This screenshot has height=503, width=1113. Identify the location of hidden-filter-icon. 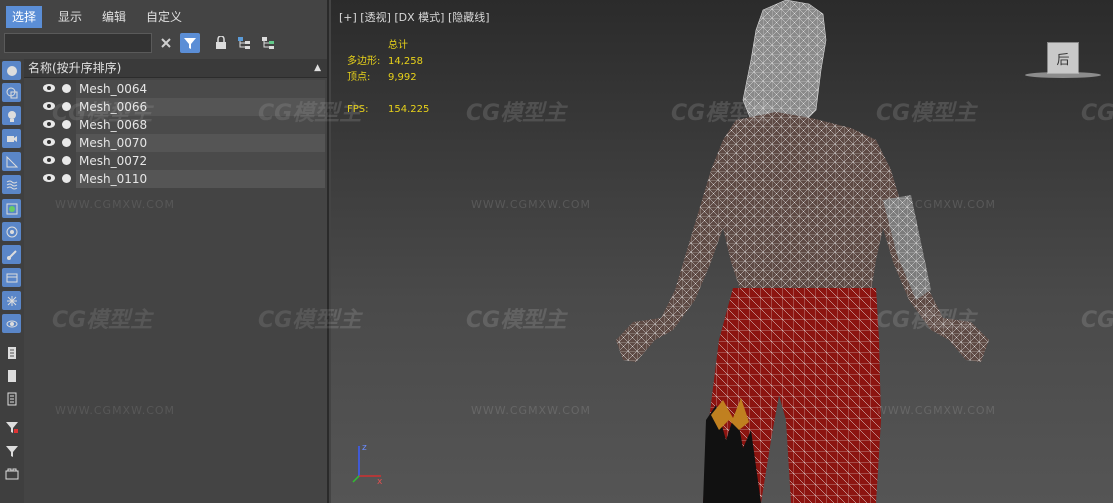
(11, 323).